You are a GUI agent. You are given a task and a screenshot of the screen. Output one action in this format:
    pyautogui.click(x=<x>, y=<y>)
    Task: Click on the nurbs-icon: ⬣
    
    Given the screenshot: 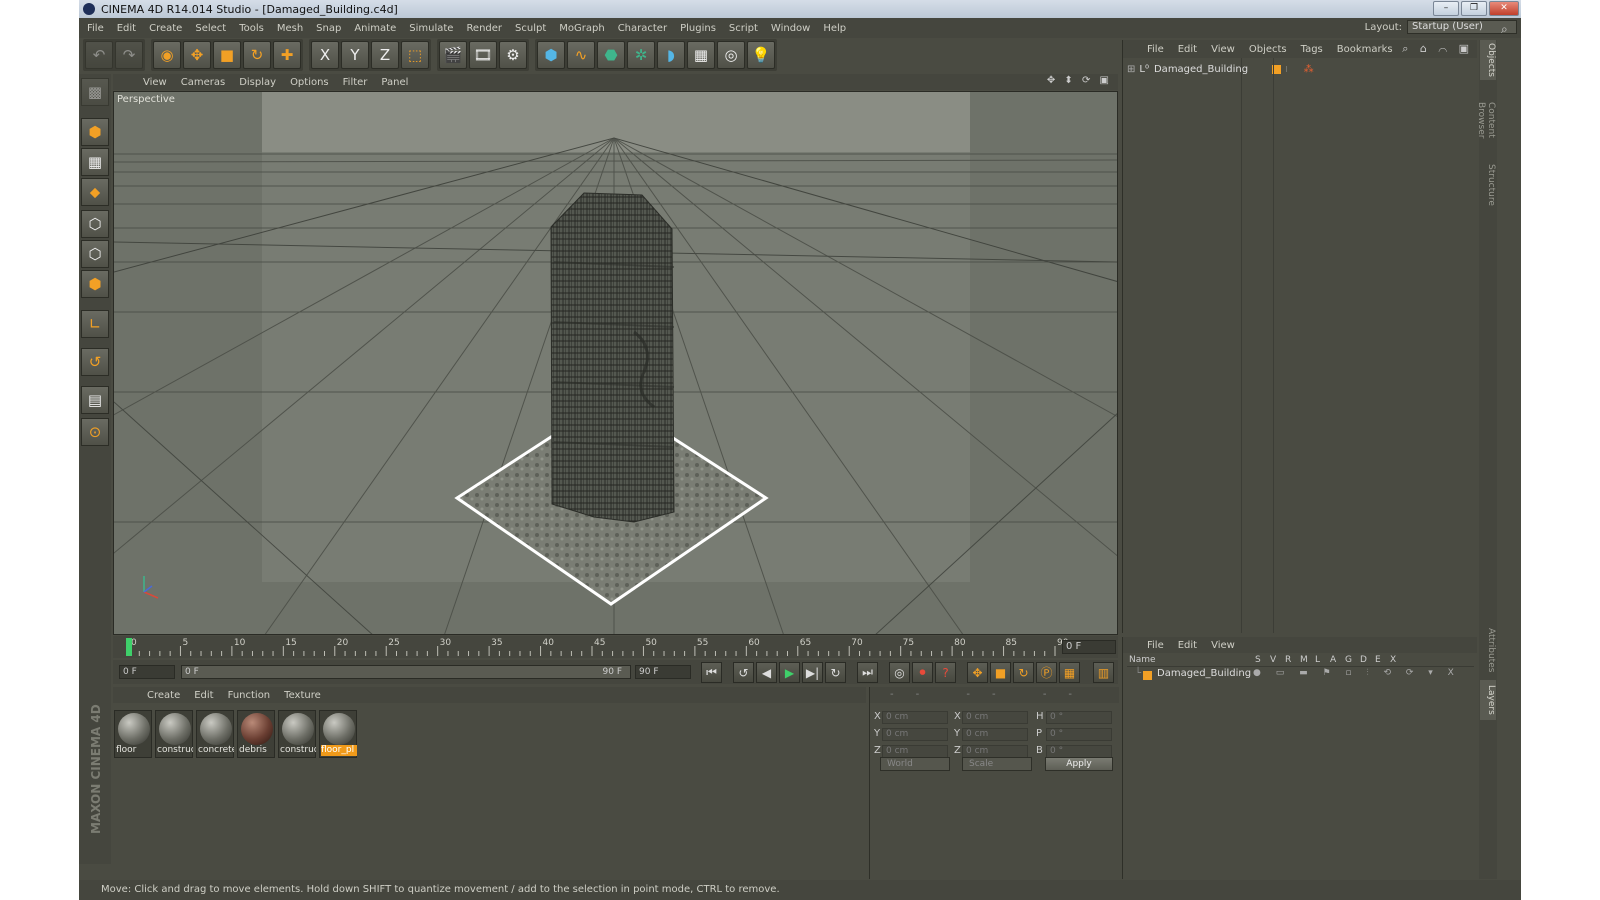 What is the action you would take?
    pyautogui.click(x=611, y=55)
    